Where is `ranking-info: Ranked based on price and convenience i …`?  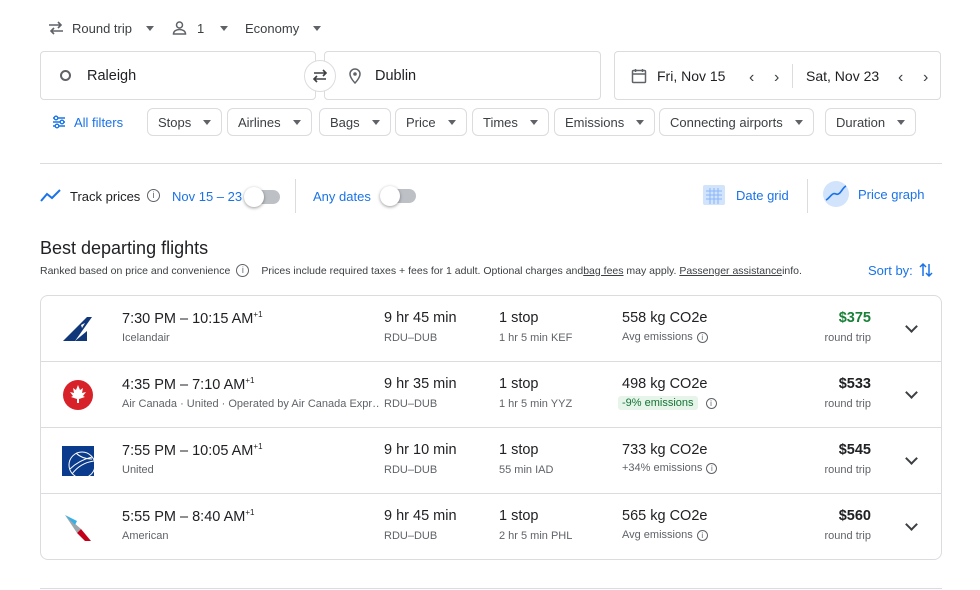
ranking-info: Ranked based on price and convenience i … is located at coordinates (421, 270).